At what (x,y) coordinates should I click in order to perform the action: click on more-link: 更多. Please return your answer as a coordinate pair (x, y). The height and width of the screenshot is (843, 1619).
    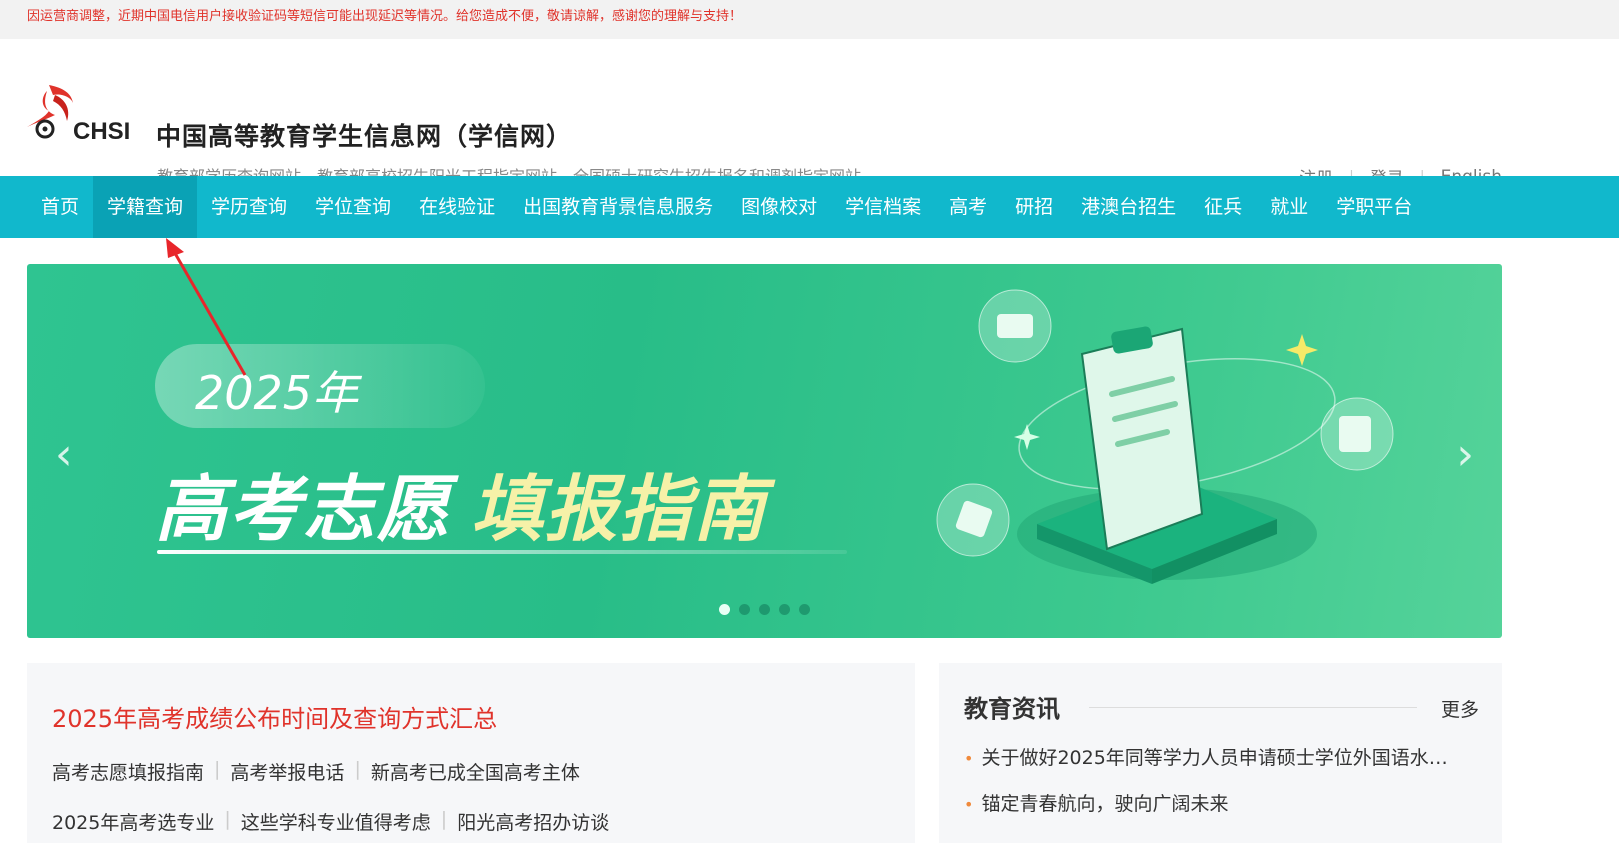
    Looking at the image, I should click on (1460, 708).